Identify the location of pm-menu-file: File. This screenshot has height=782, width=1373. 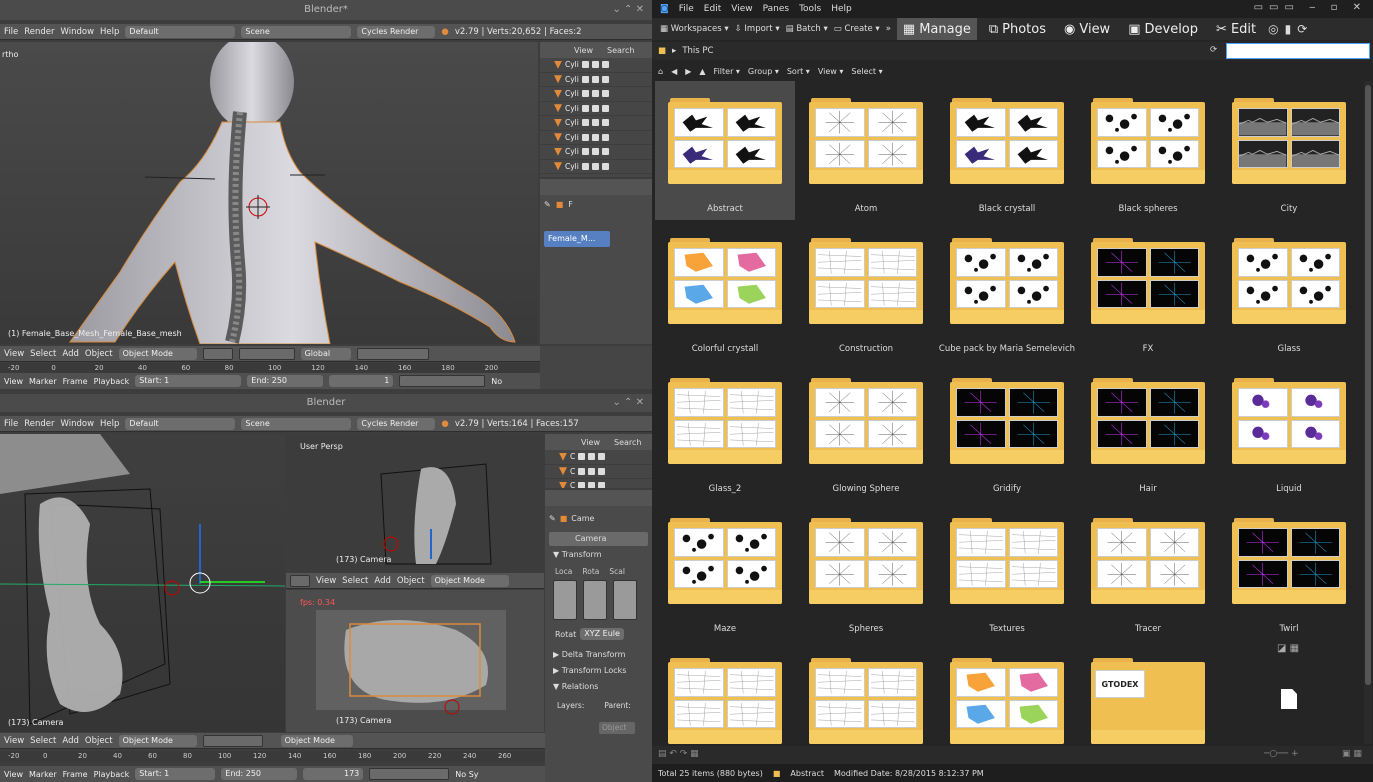
(686, 9).